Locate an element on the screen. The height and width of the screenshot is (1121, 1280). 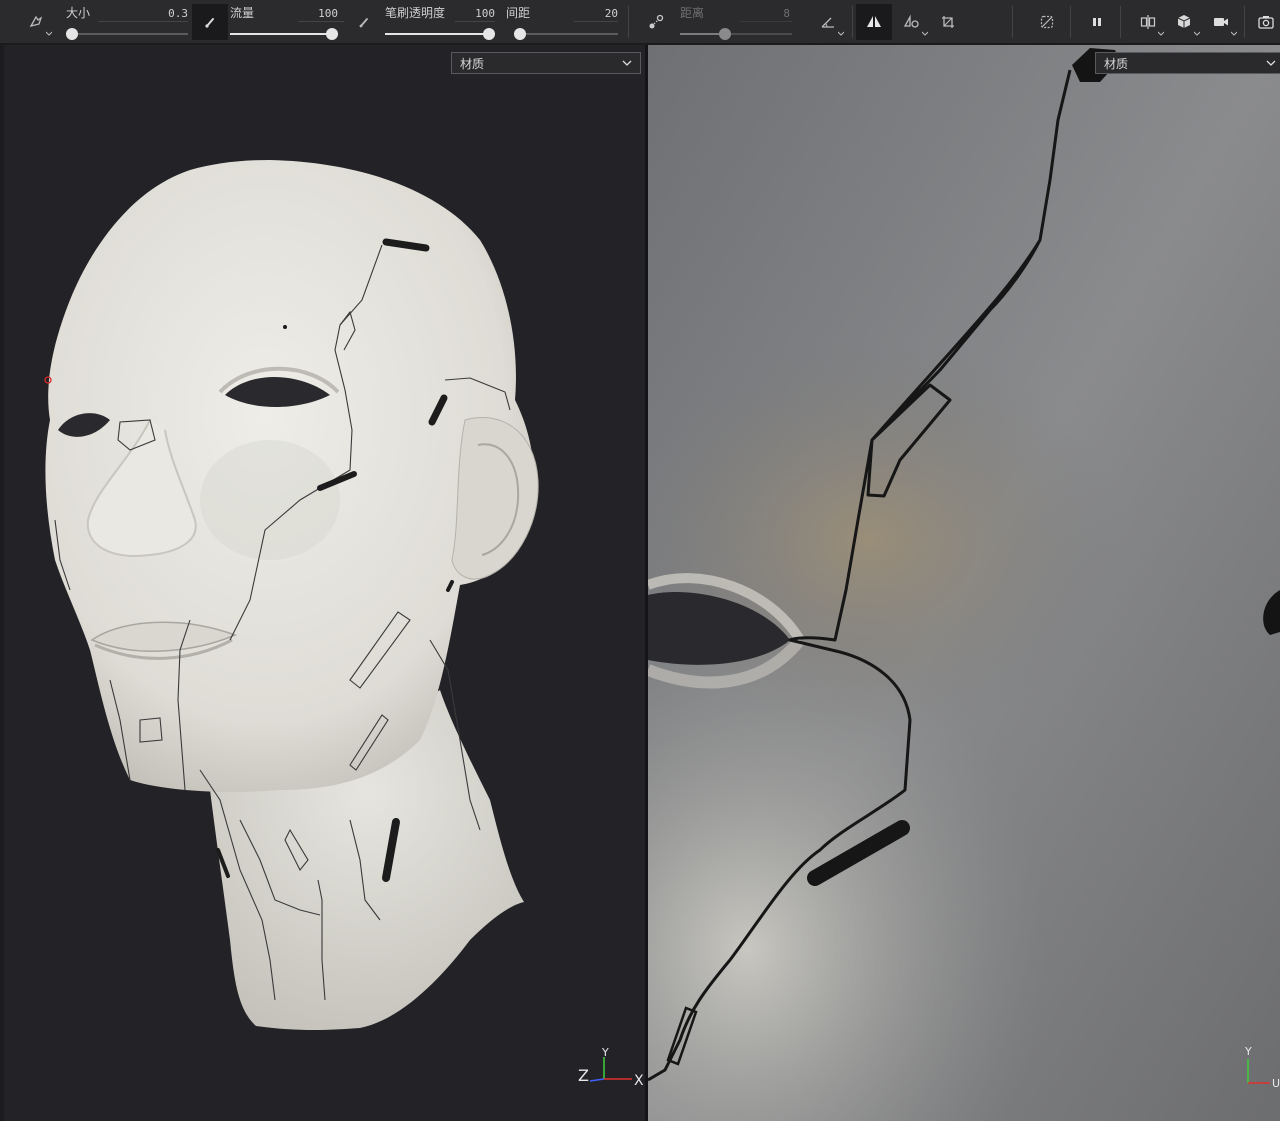
brush-opacity-control: 笔刷透明度 100 is located at coordinates (440, 22).